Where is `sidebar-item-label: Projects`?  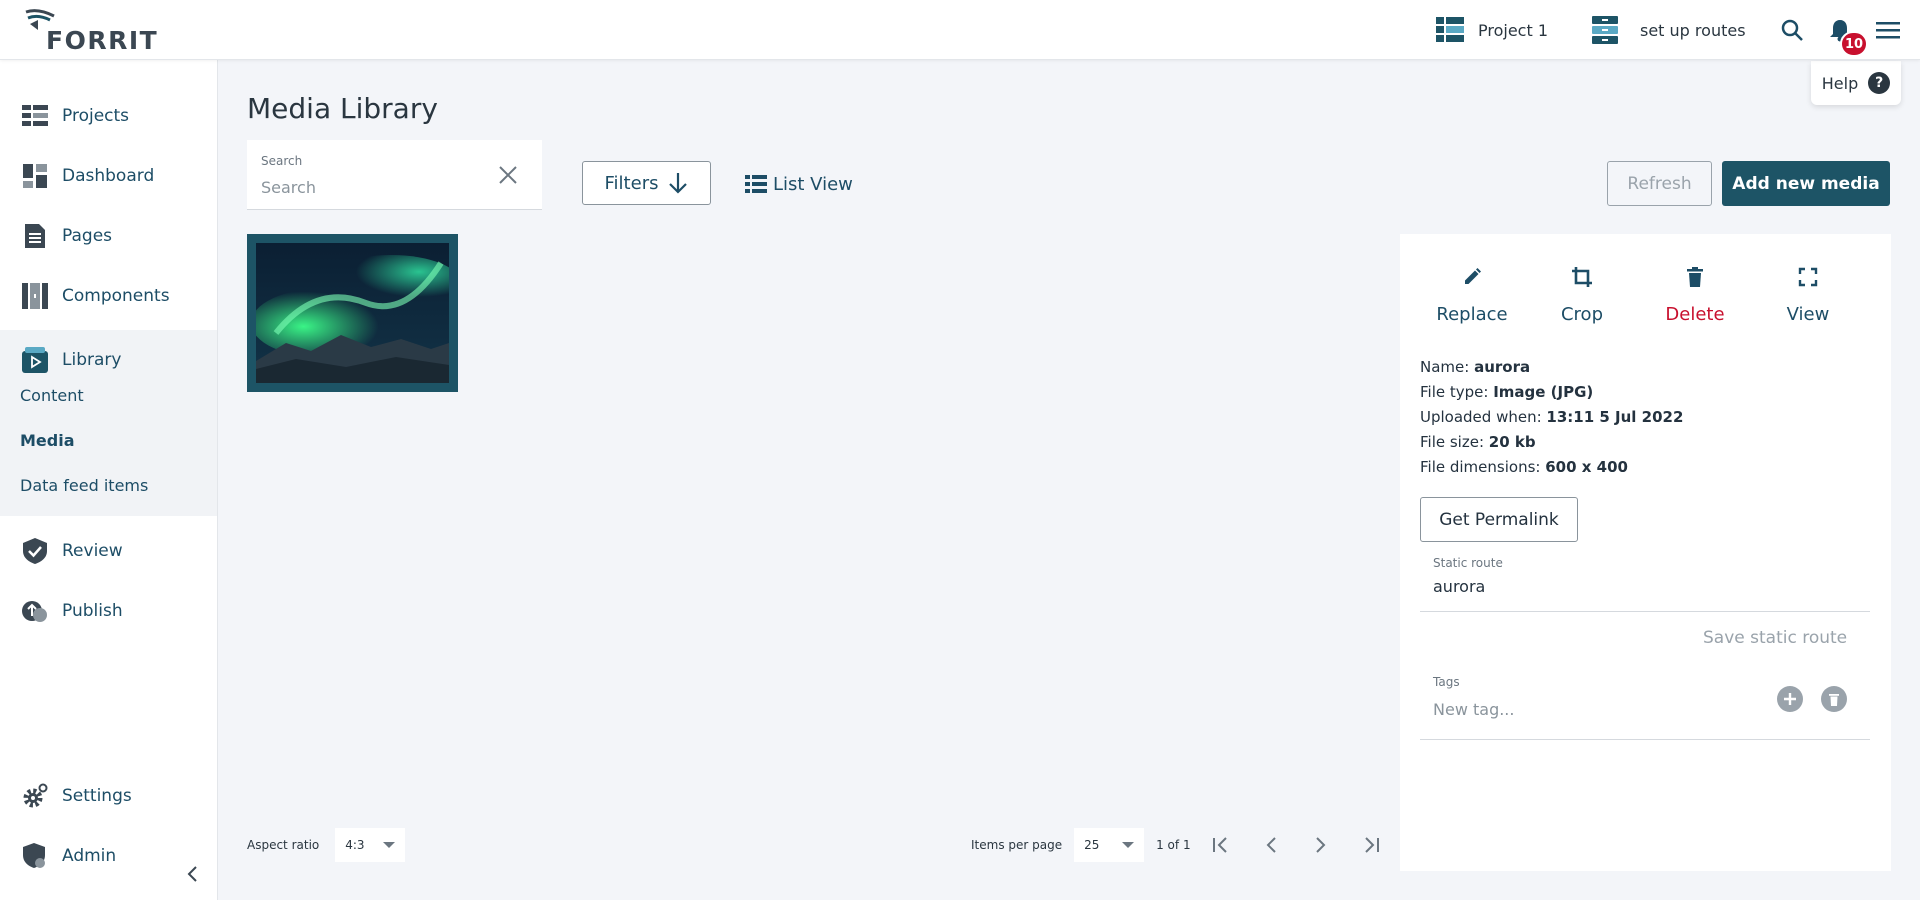
sidebar-item-label: Projects is located at coordinates (96, 116).